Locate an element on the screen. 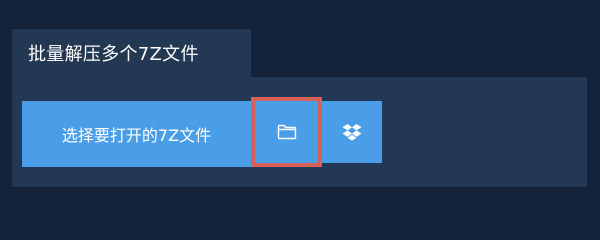  tab-title: 批量解压多个7Z文件 is located at coordinates (131, 53).